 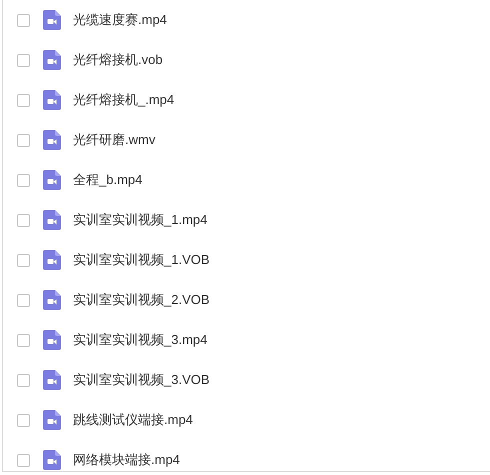 I want to click on file-name: 实训室实训视频_1.mp4, so click(x=140, y=220).